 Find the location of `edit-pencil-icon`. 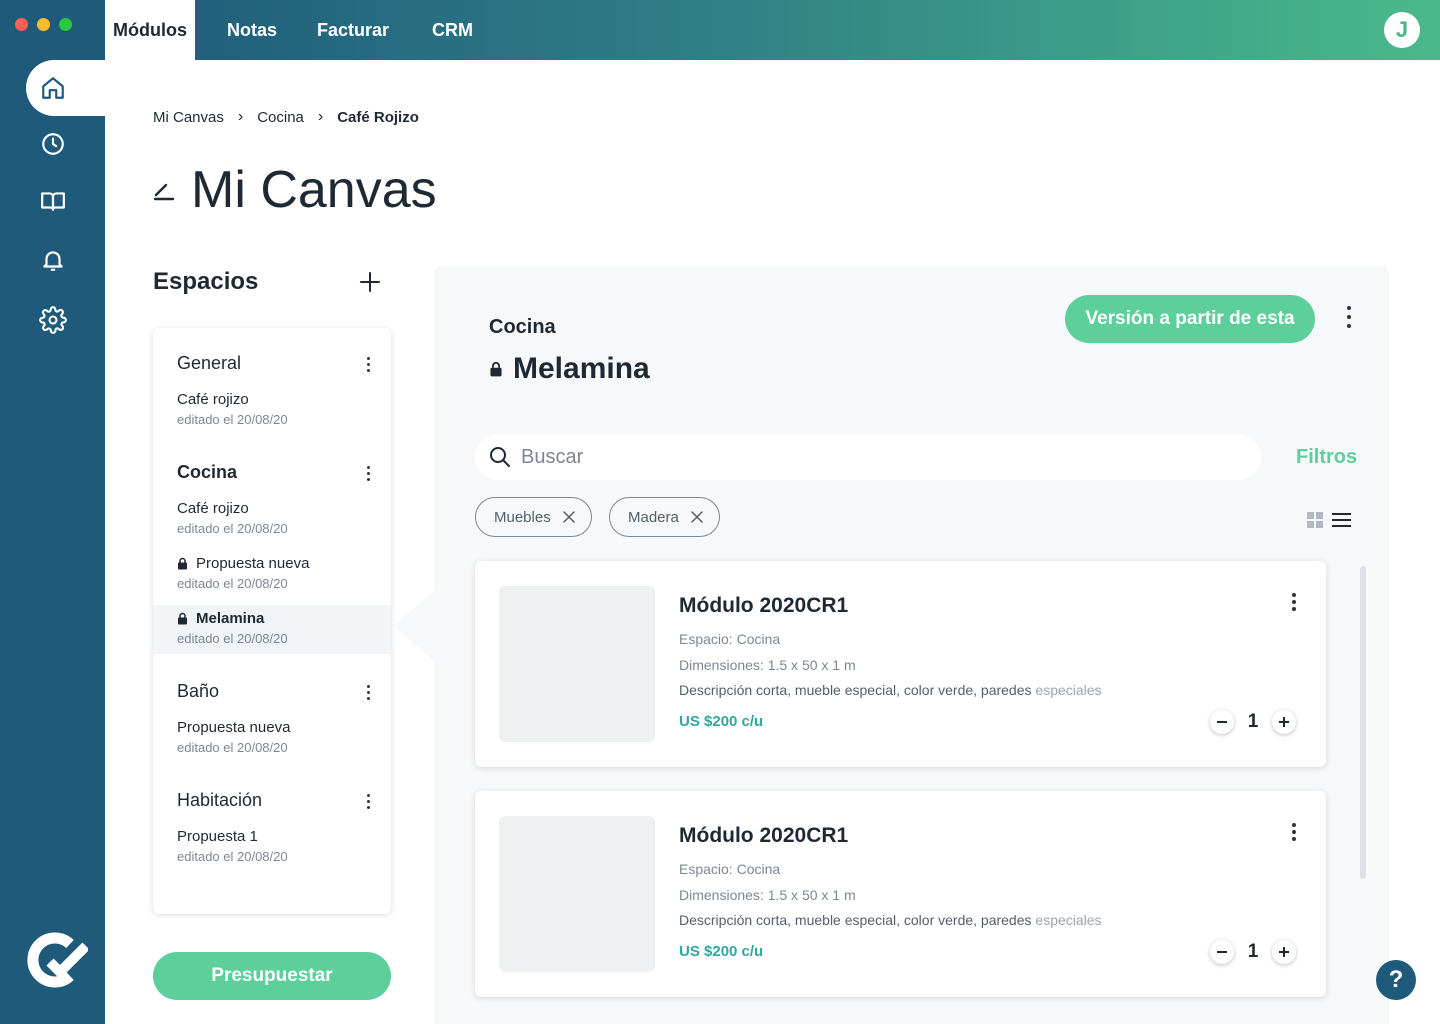

edit-pencil-icon is located at coordinates (164, 190).